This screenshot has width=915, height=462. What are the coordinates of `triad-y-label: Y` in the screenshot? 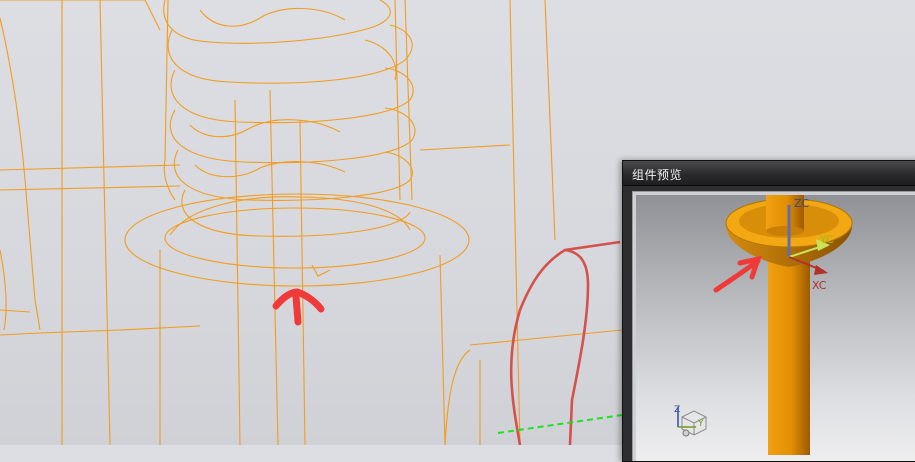 It's located at (701, 424).